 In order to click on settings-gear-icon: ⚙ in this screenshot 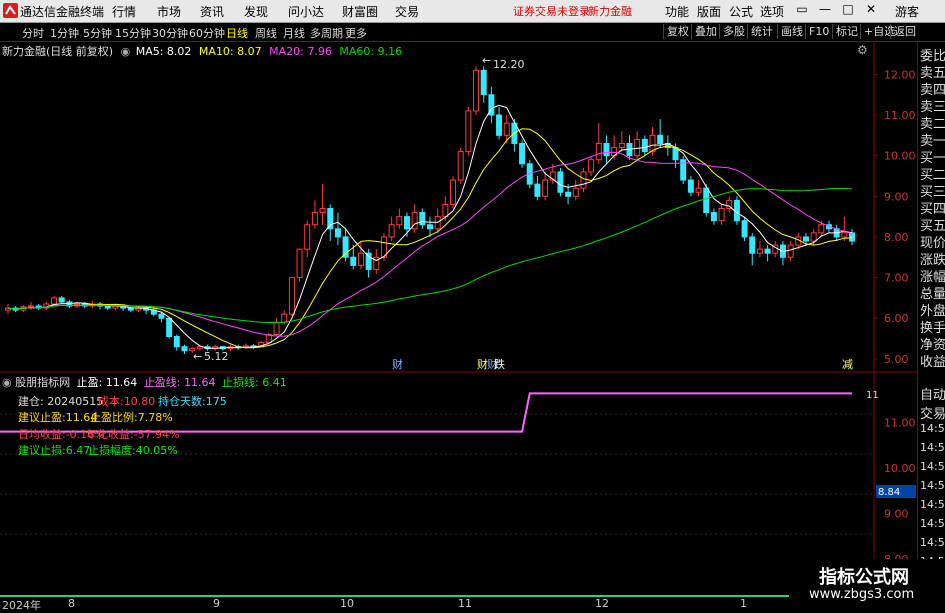, I will do `click(862, 50)`.